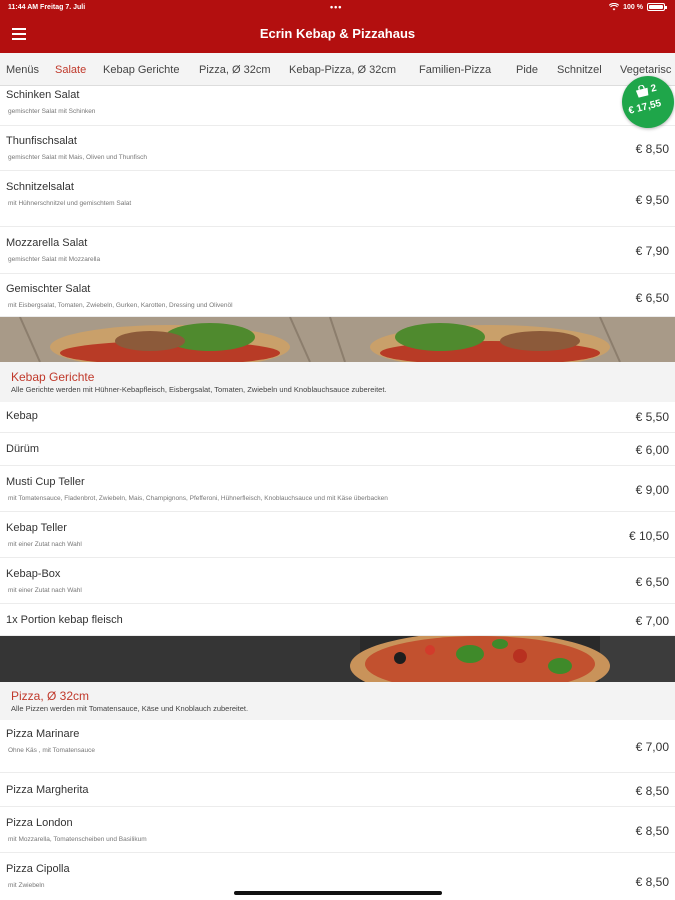 This screenshot has height=900, width=675. What do you see at coordinates (22, 70) in the screenshot?
I see `tab-menues: Menüs` at bounding box center [22, 70].